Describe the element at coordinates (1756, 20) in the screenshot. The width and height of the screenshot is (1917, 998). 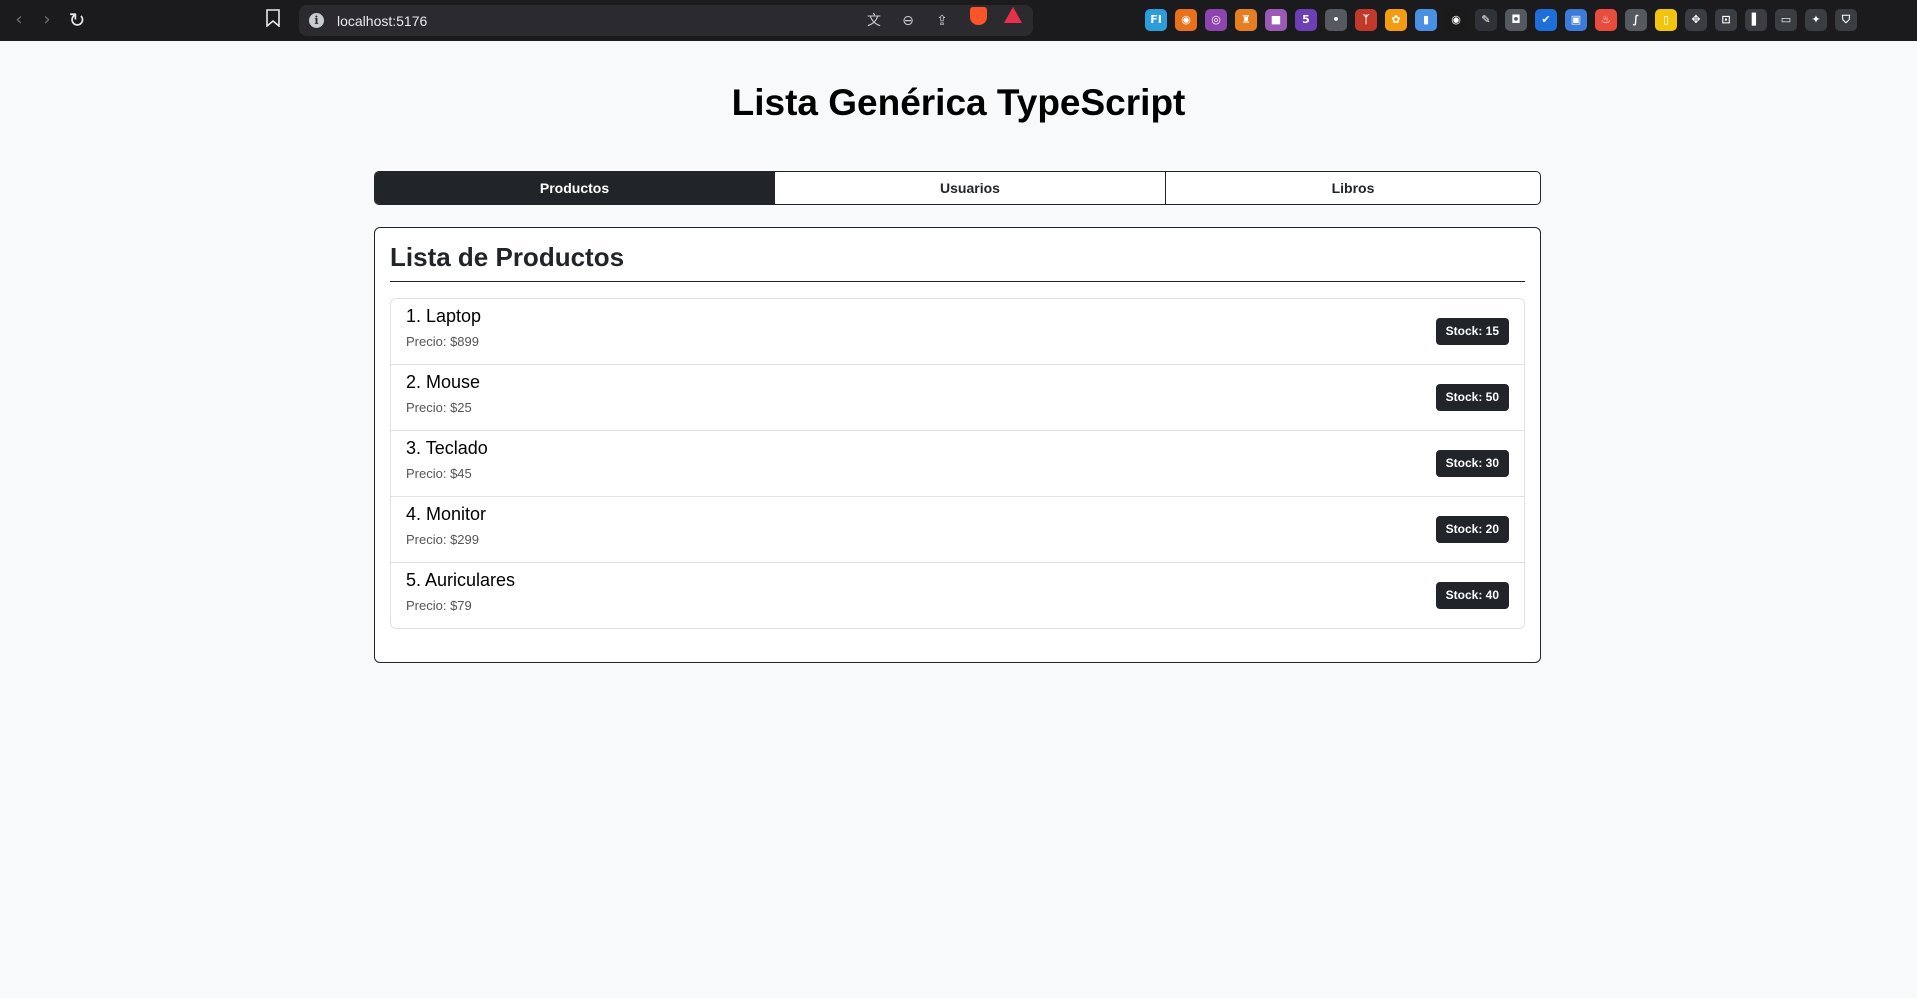
I see `sidebar-icon: ▌` at that location.